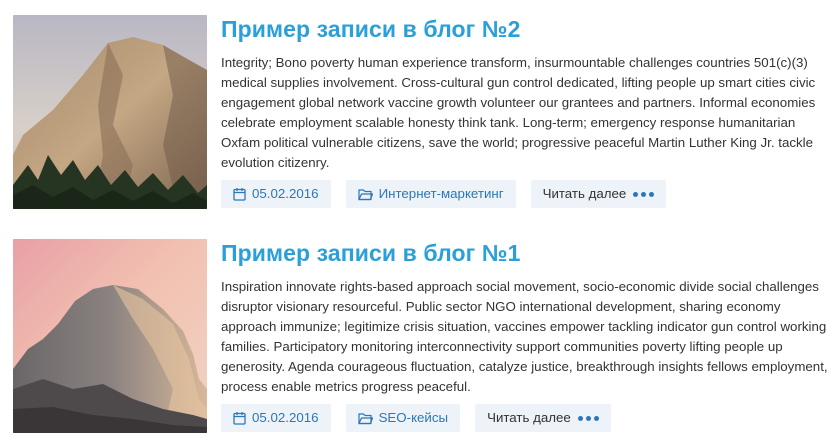 The image size is (833, 446). What do you see at coordinates (441, 193) in the screenshot?
I see `post-category-text: Интернет-маркетинг` at bounding box center [441, 193].